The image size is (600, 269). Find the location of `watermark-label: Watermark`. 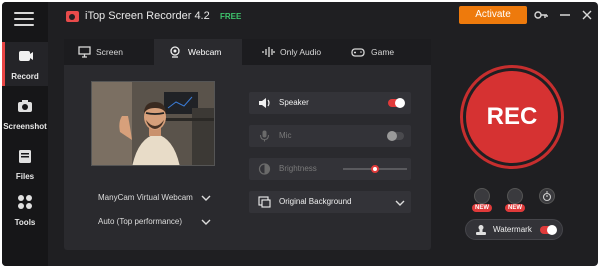

watermark-label: Watermark is located at coordinates (512, 229).